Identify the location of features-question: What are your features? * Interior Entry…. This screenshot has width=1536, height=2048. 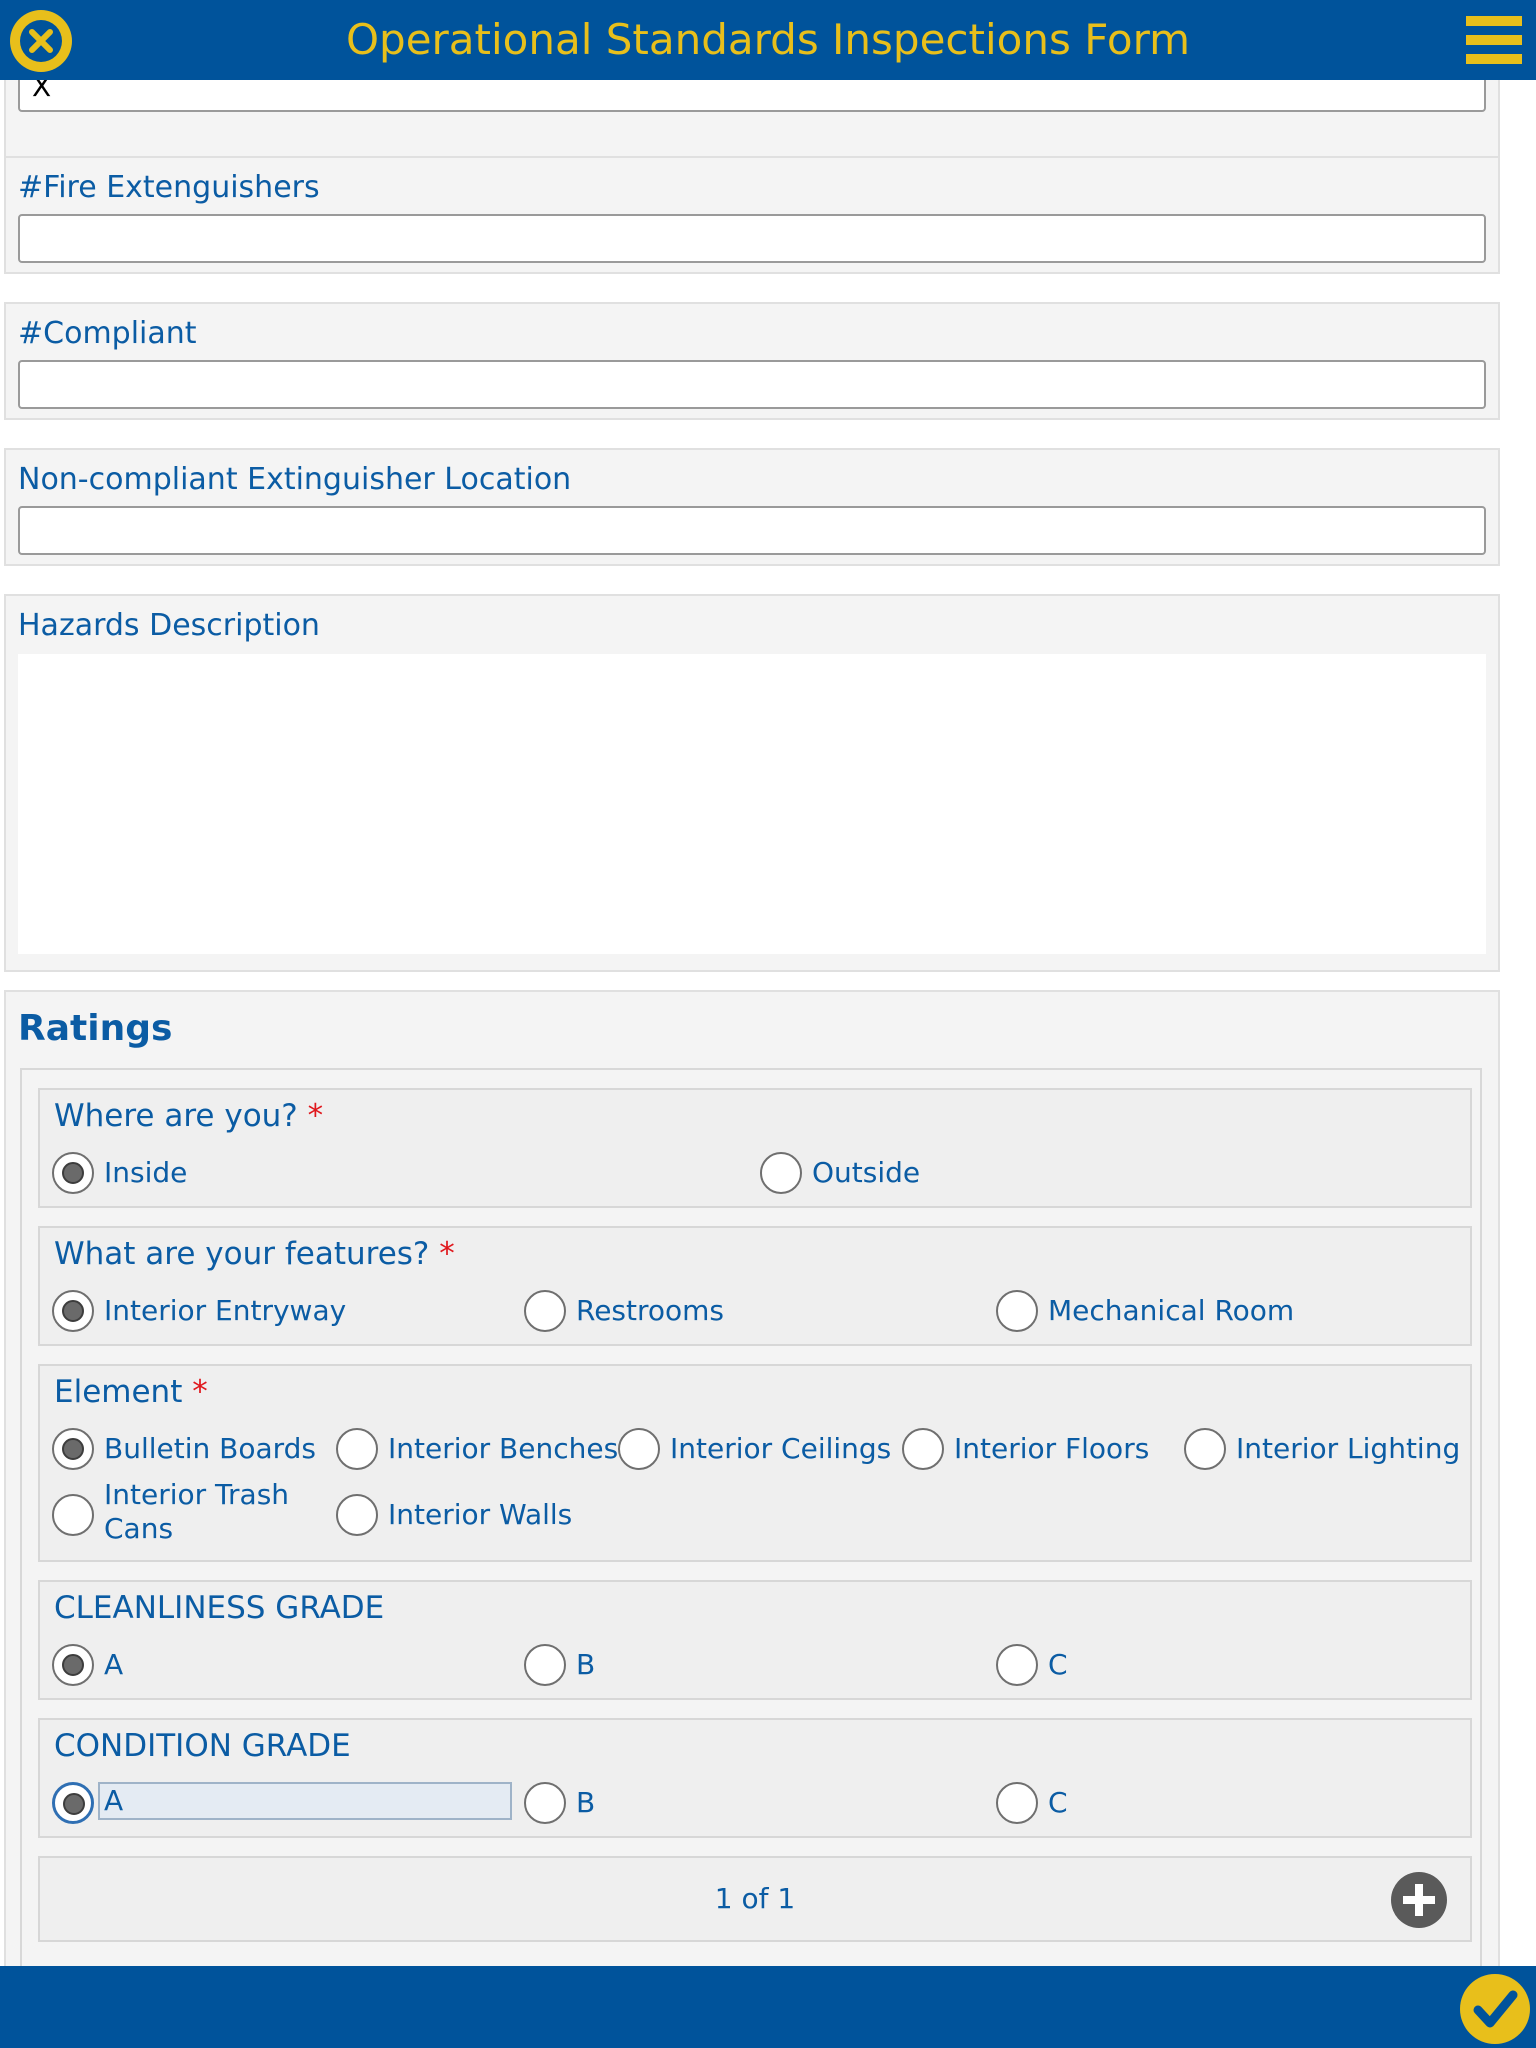
(755, 1286).